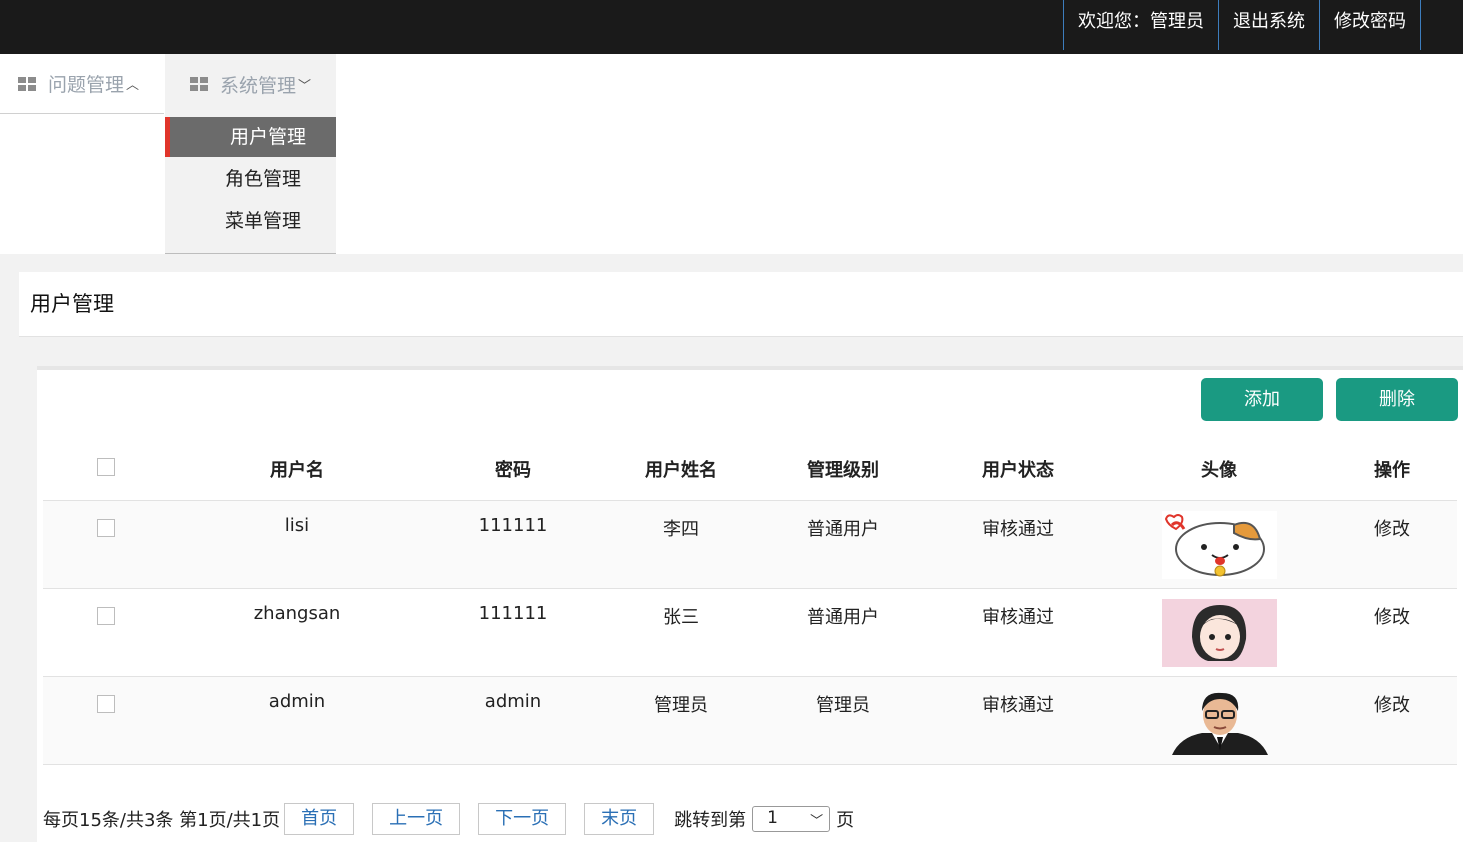 The image size is (1463, 846). What do you see at coordinates (258, 85) in the screenshot?
I see `menu-label: 系统管理` at bounding box center [258, 85].